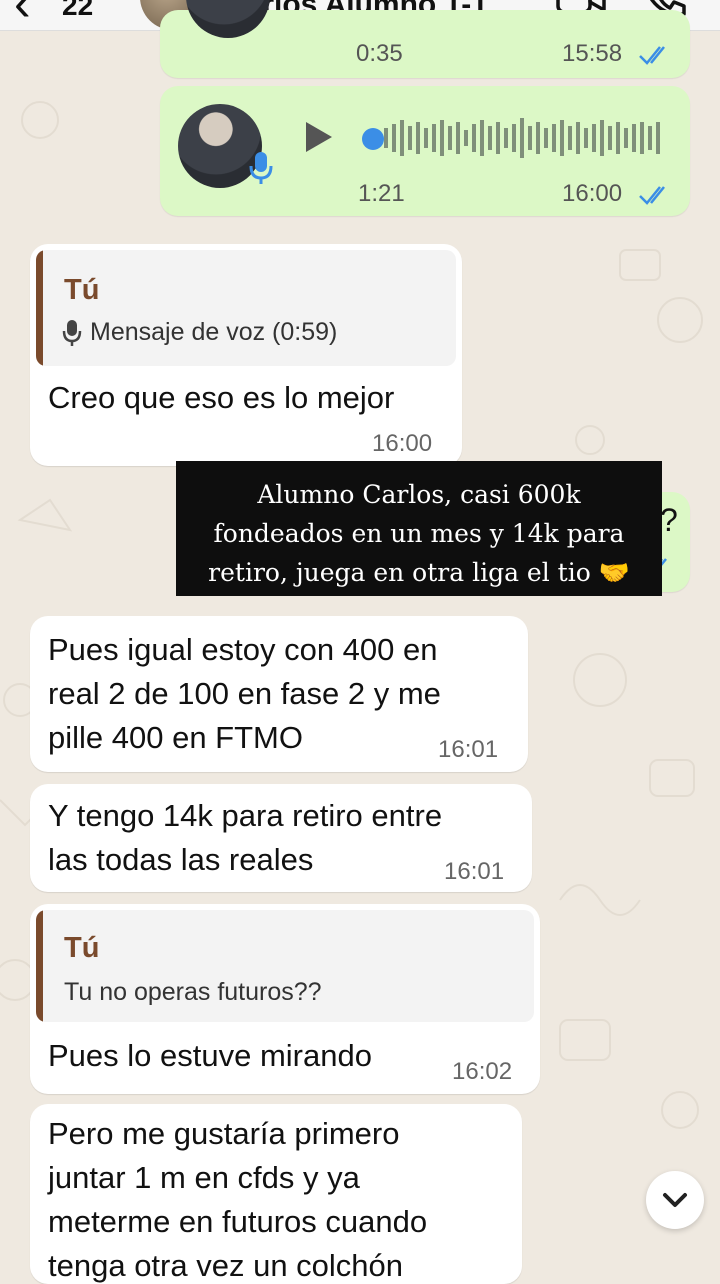 Image resolution: width=720 pixels, height=1284 pixels. What do you see at coordinates (221, 397) in the screenshot?
I see `message-text: Creo que eso es lo mejor` at bounding box center [221, 397].